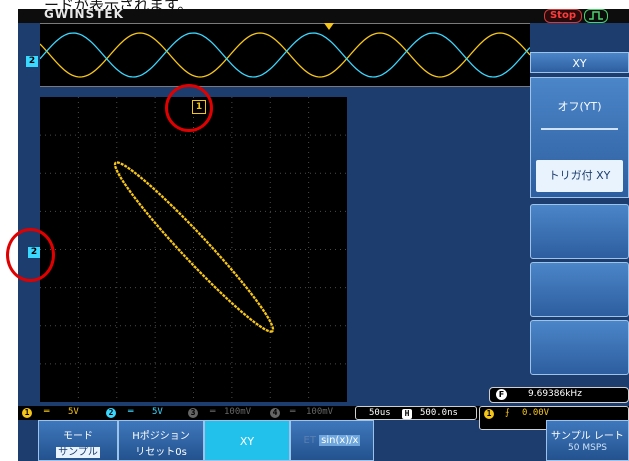  What do you see at coordinates (320, 412) in the screenshot?
I see `ch4-scale: 100mV` at bounding box center [320, 412].